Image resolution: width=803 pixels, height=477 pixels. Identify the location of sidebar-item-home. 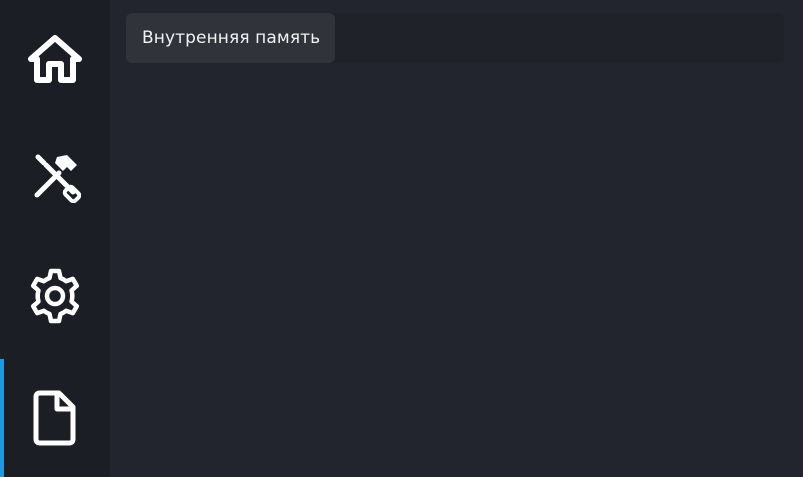
(55, 59).